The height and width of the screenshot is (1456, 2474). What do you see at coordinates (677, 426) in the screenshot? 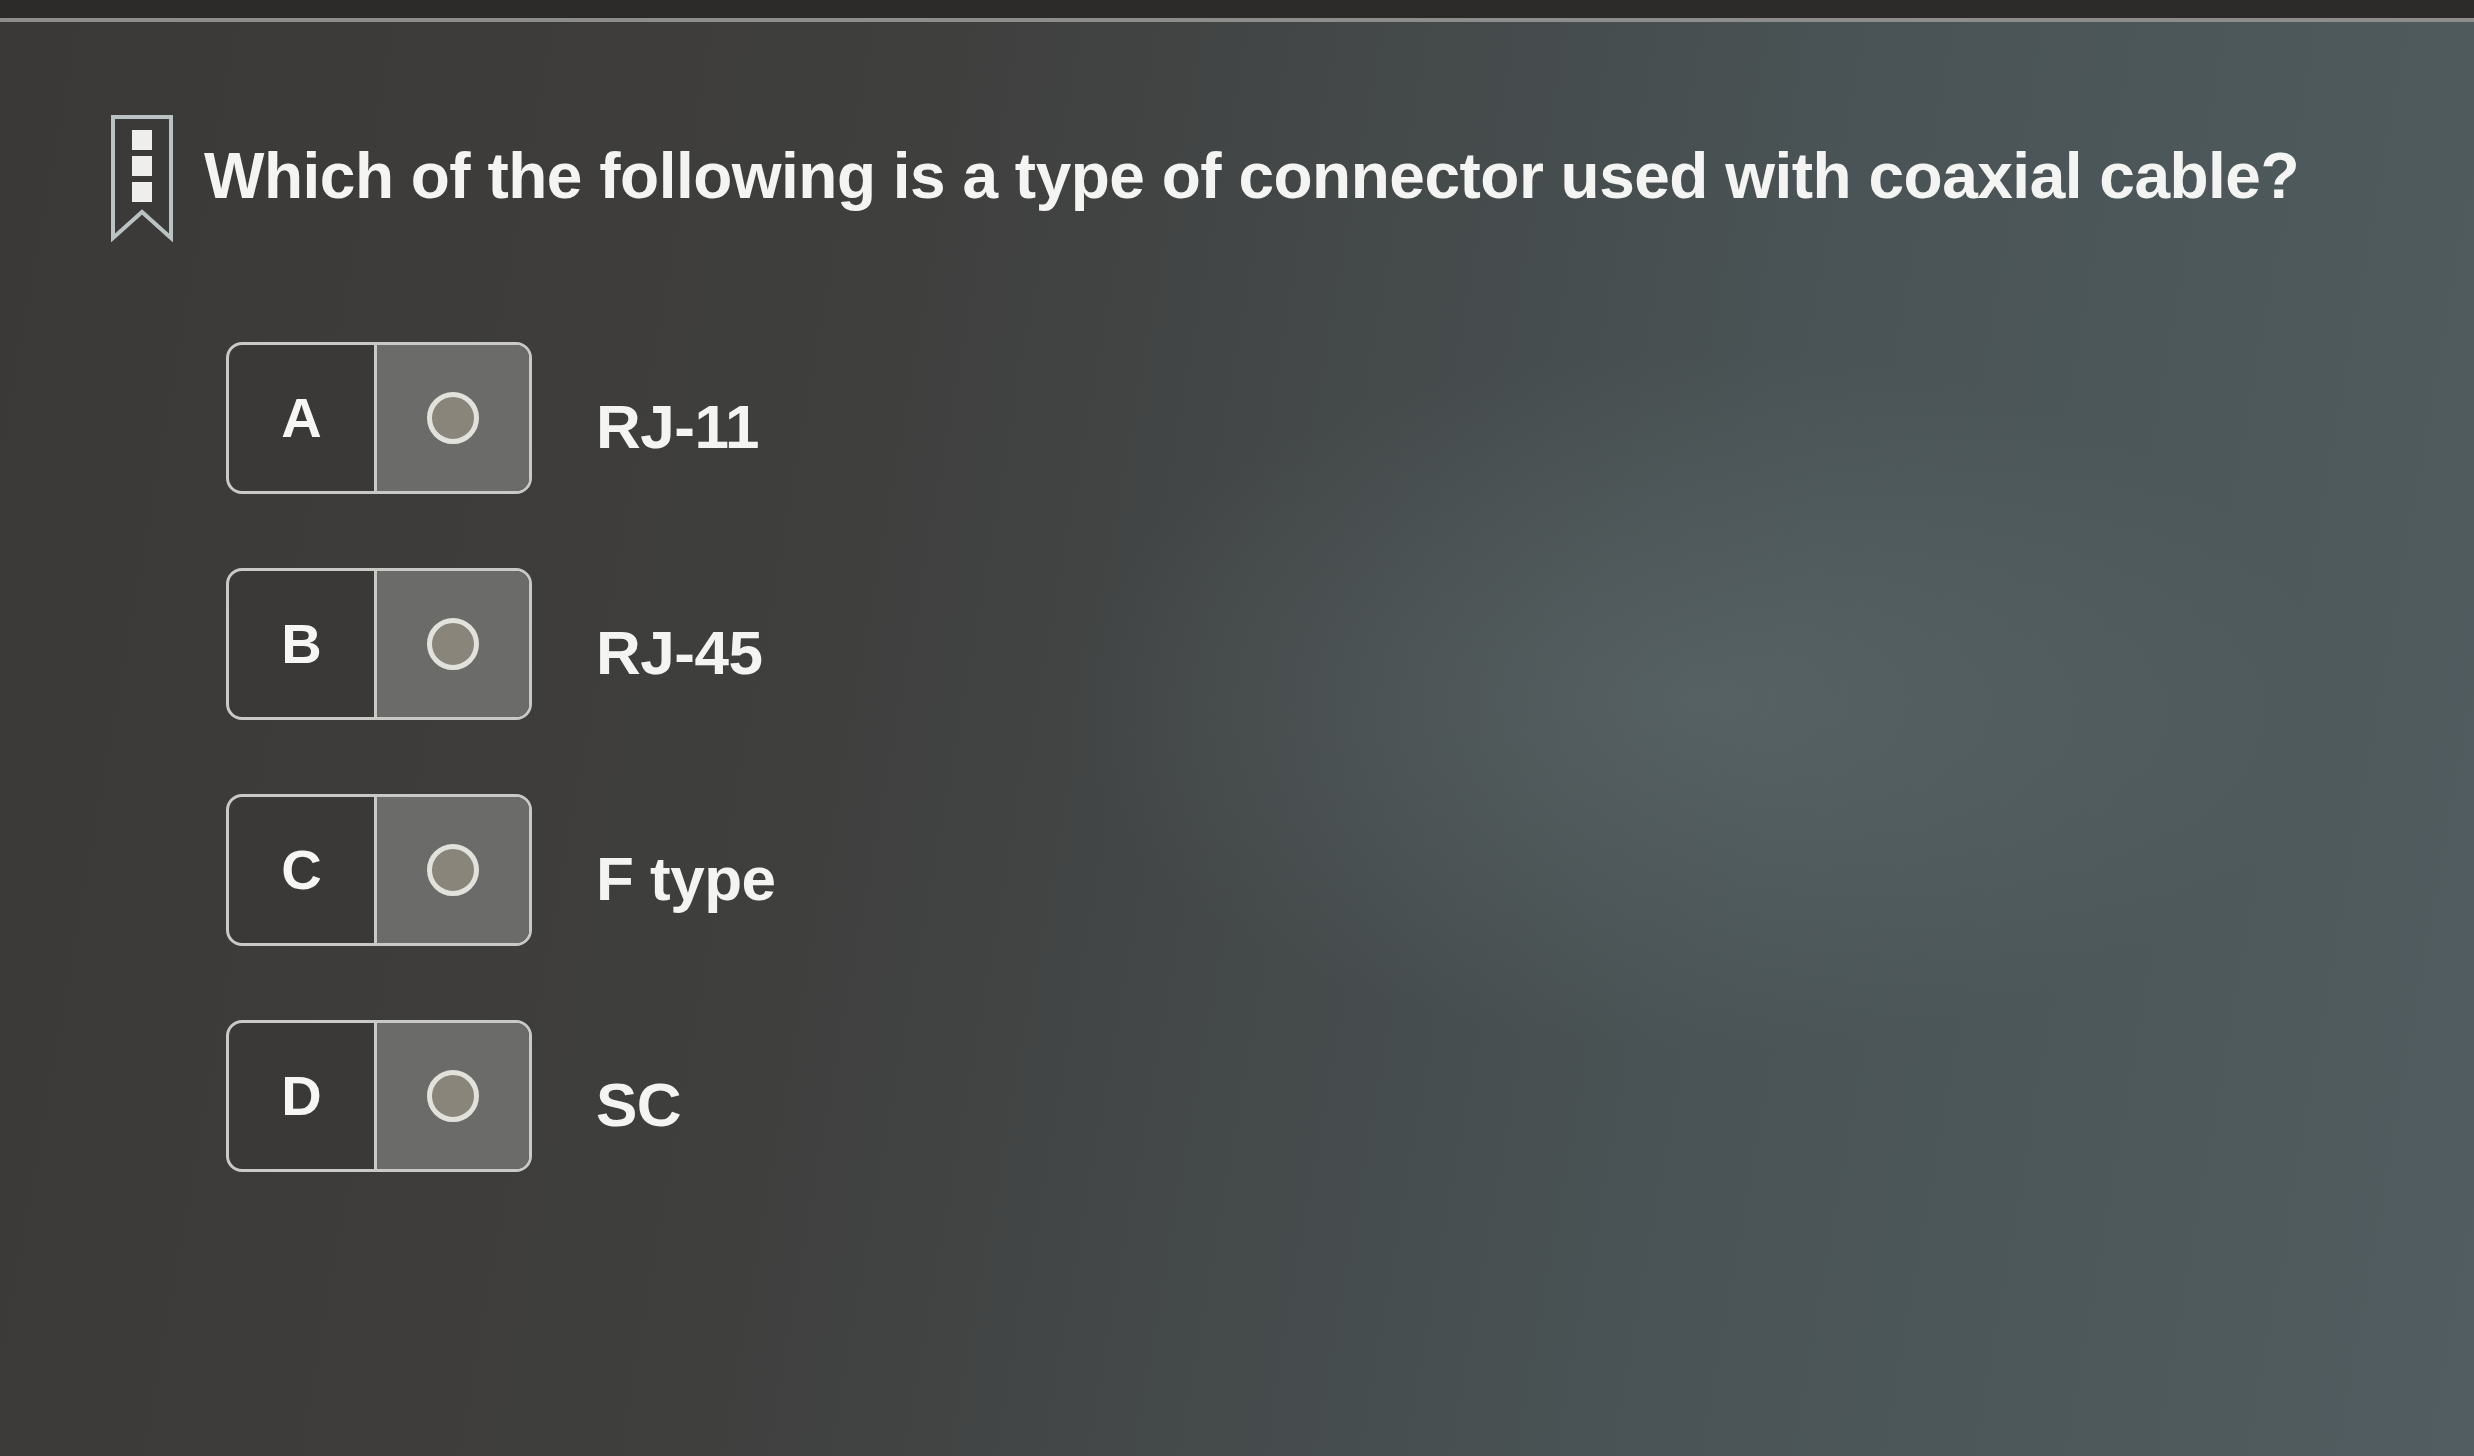
I see `answer-text: RJ-11` at bounding box center [677, 426].